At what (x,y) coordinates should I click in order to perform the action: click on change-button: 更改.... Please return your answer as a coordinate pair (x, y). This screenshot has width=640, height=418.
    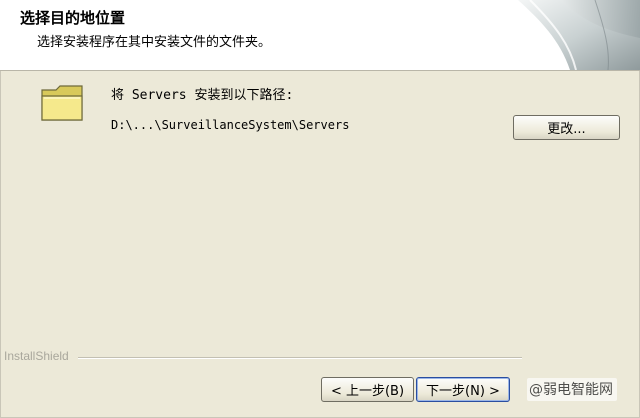
    Looking at the image, I should click on (566, 127).